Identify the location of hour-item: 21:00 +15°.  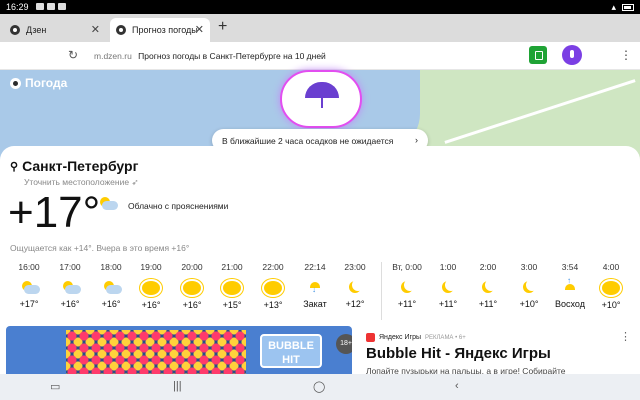
(232, 286).